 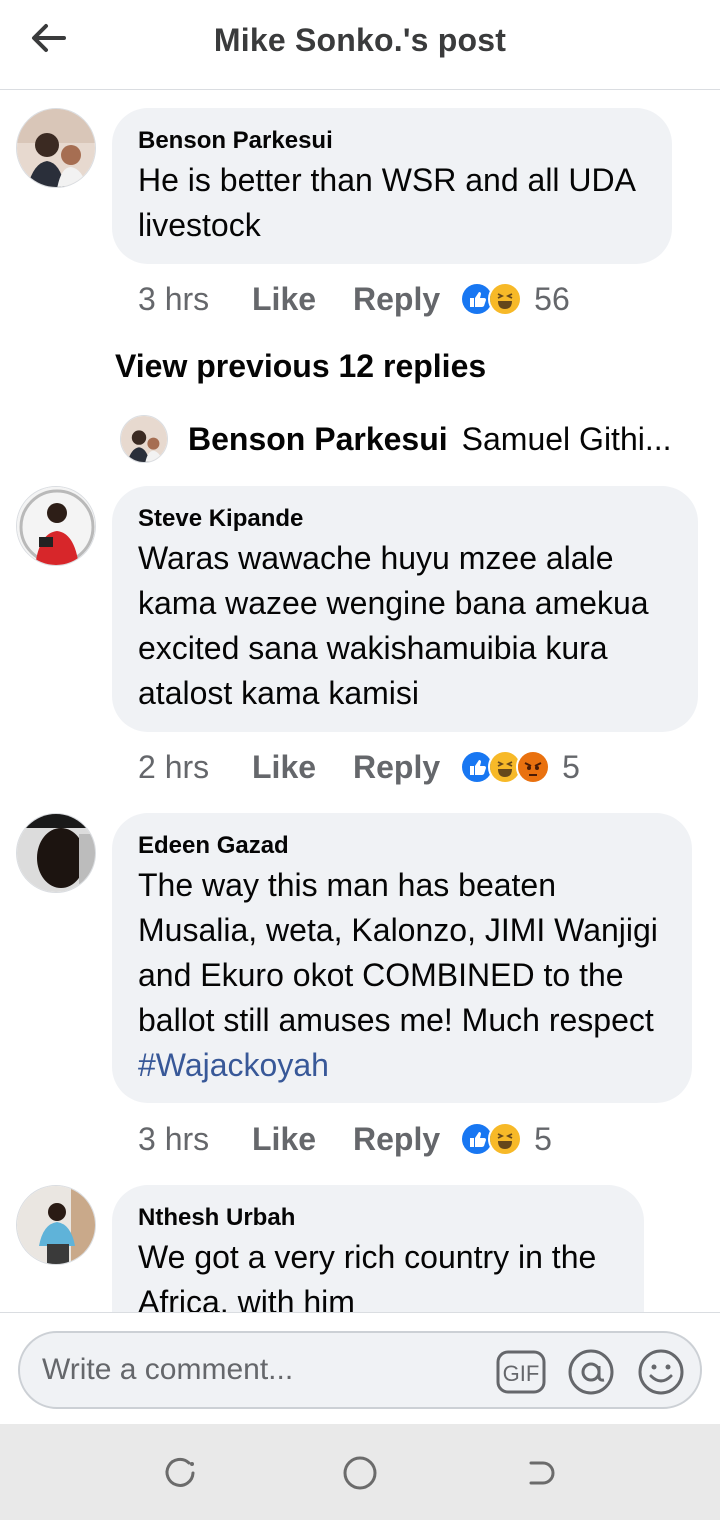 What do you see at coordinates (233, 1065) in the screenshot?
I see `hashtag-link: #Wajackoyah` at bounding box center [233, 1065].